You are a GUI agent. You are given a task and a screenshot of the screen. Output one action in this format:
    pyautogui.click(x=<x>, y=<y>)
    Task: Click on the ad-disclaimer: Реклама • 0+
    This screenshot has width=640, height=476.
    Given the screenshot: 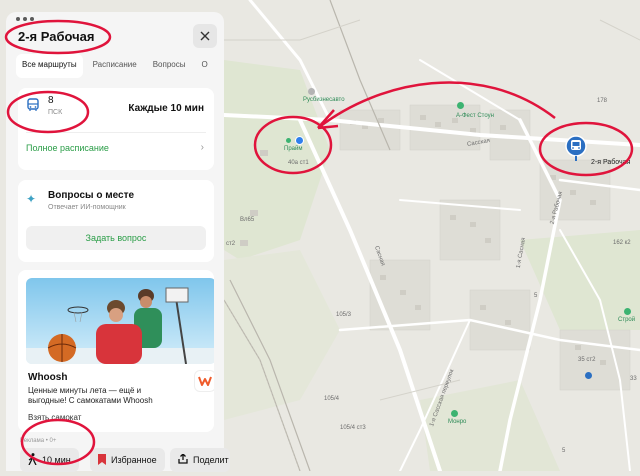 What is the action you would take?
    pyautogui.click(x=38, y=441)
    